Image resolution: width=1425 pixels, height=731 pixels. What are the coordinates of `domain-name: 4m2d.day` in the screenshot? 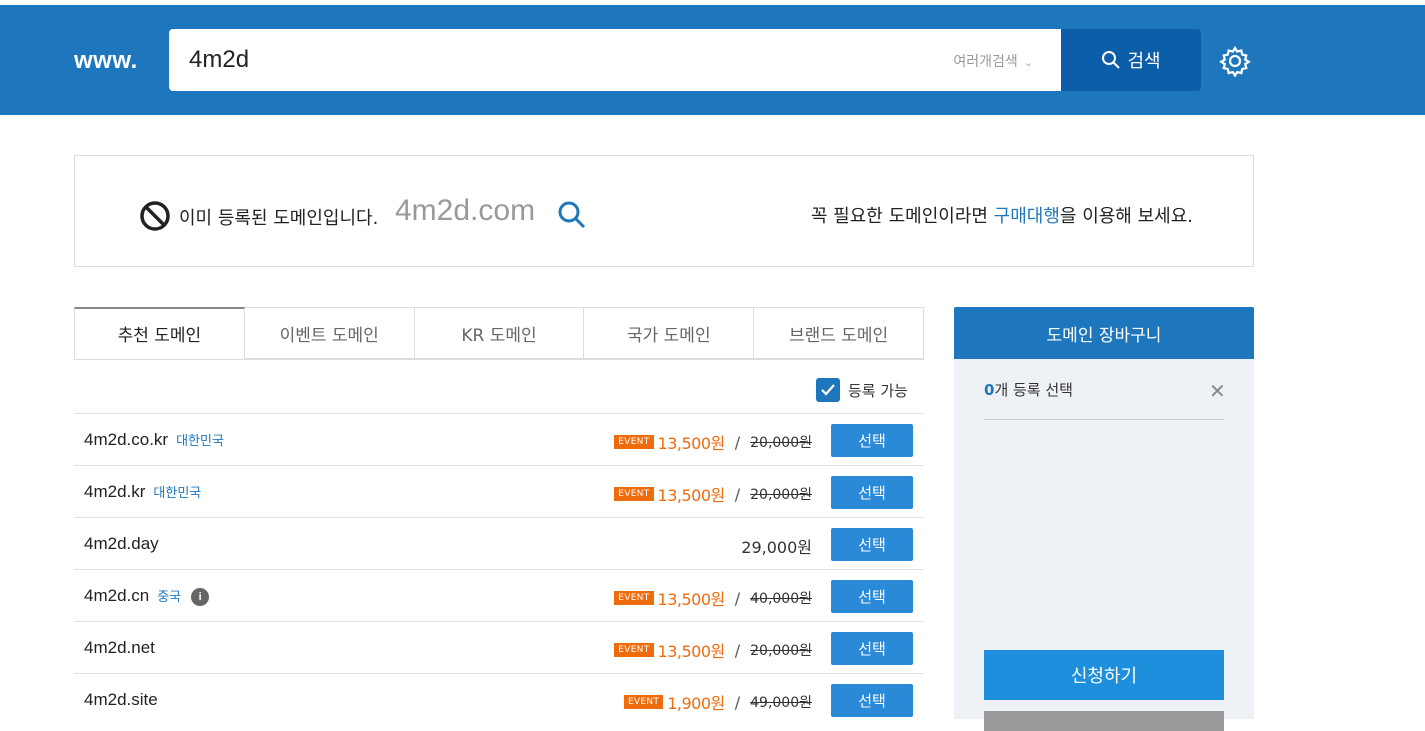 It's located at (121, 543).